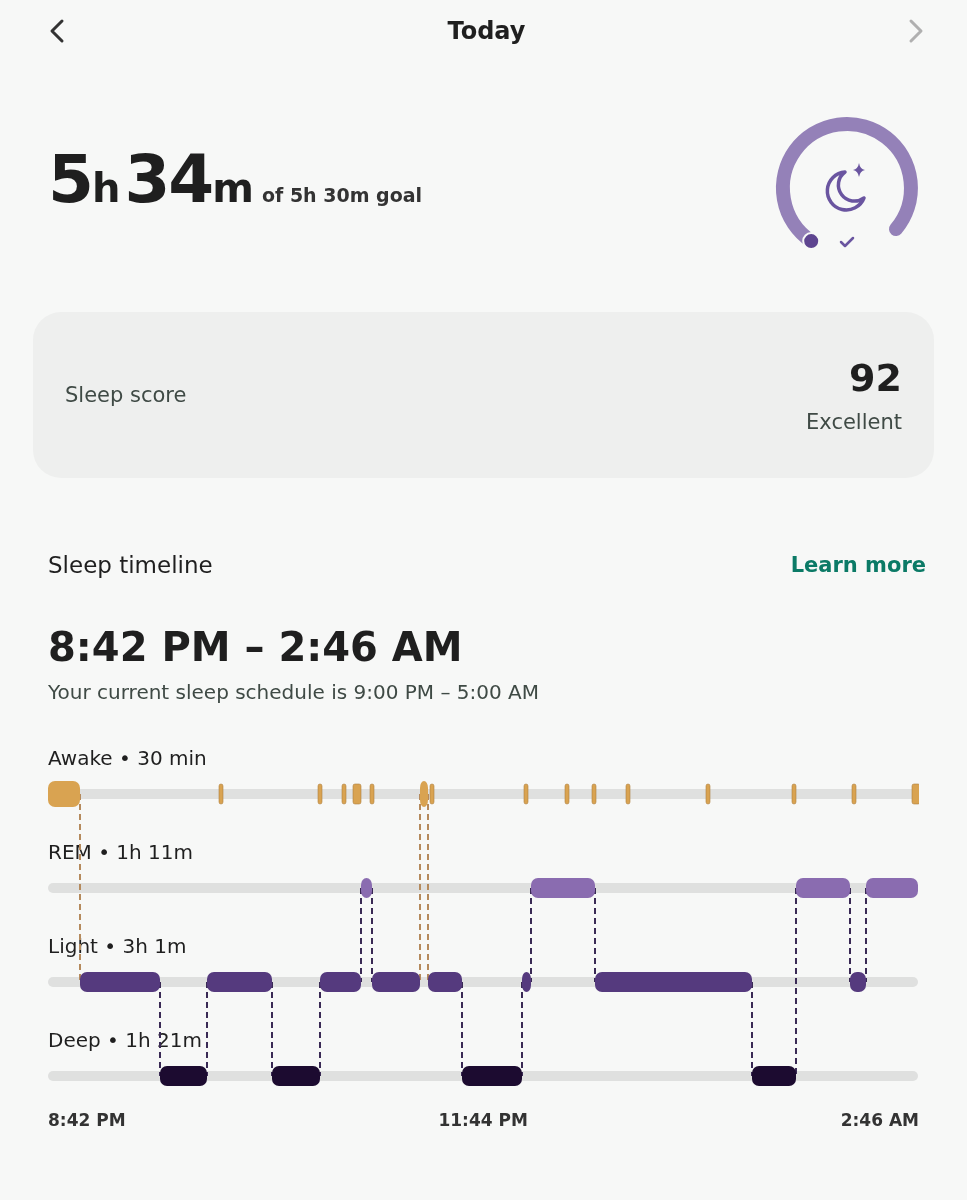  I want to click on score-label: Sleep score, so click(126, 395).